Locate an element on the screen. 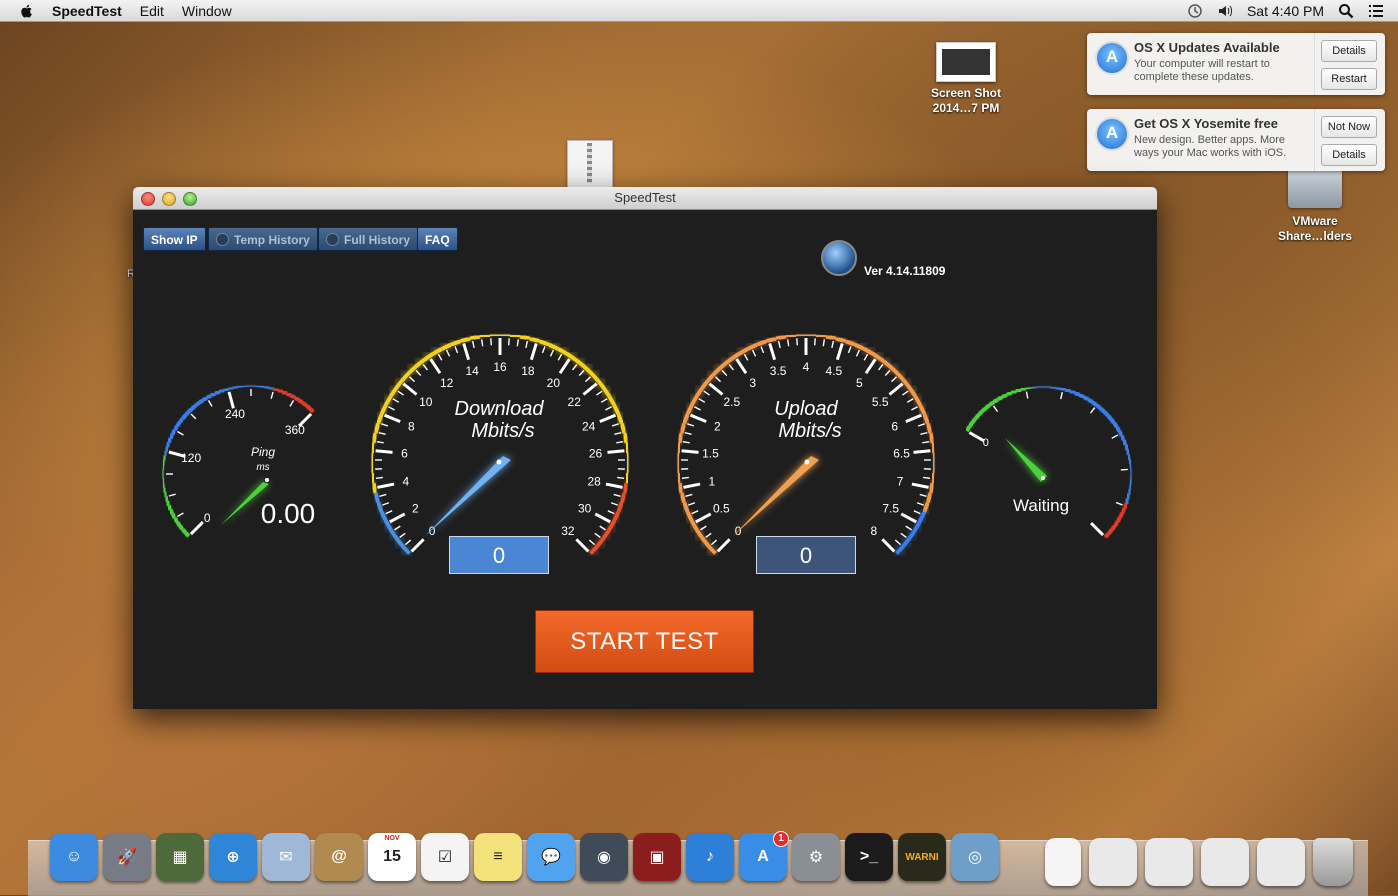 The height and width of the screenshot is (896, 1398). not-now-button: Not Now is located at coordinates (1349, 127).